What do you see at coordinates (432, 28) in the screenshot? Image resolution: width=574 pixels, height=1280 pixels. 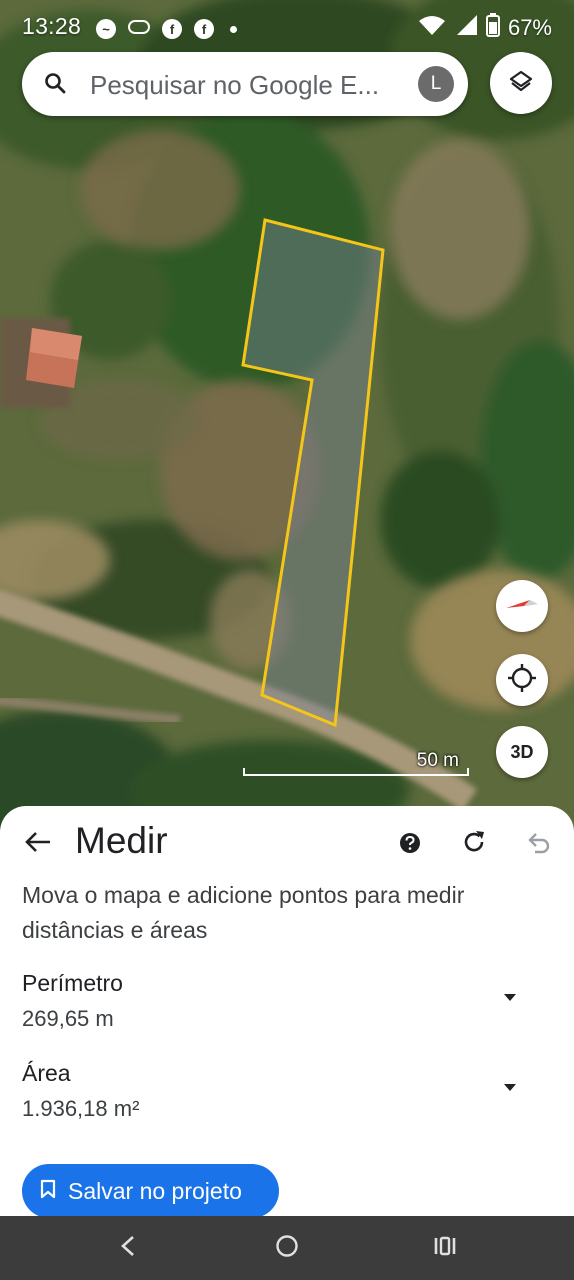 I see `wifi-icon` at bounding box center [432, 28].